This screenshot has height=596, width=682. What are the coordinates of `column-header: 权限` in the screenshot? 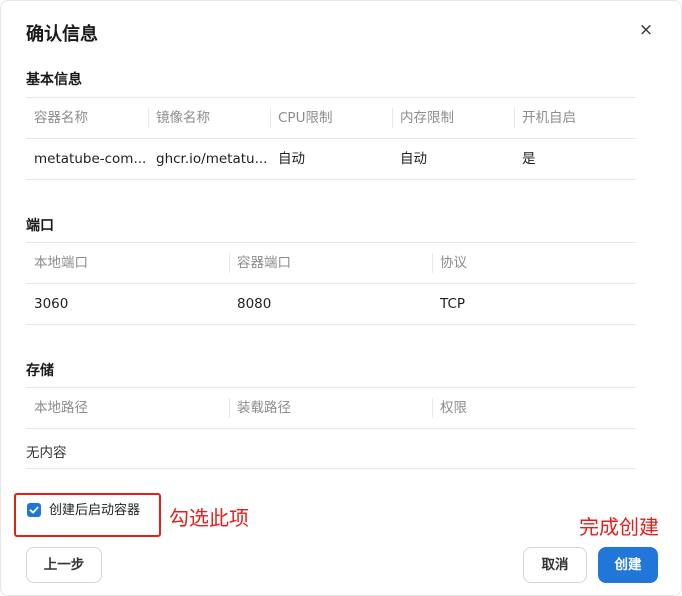 It's located at (453, 408).